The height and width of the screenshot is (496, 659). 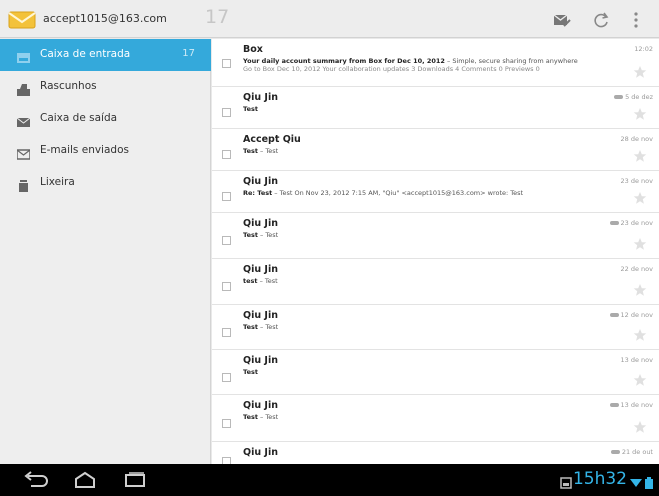 I want to click on message-date: 12:02, so click(x=643, y=49).